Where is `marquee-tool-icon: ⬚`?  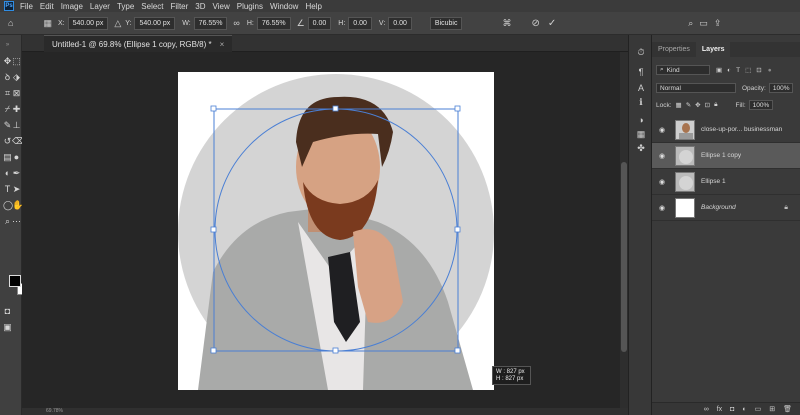
marquee-tool-icon: ⬚ is located at coordinates (16, 61).